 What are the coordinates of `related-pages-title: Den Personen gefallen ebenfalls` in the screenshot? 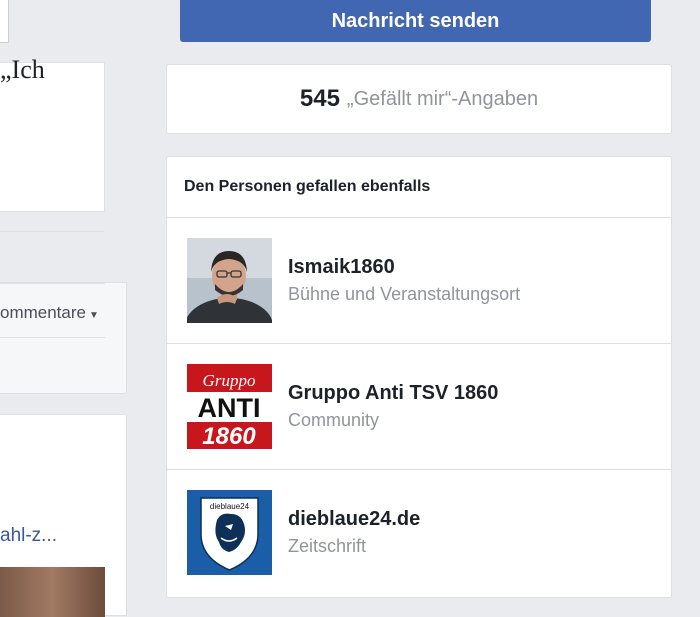 It's located at (419, 187).